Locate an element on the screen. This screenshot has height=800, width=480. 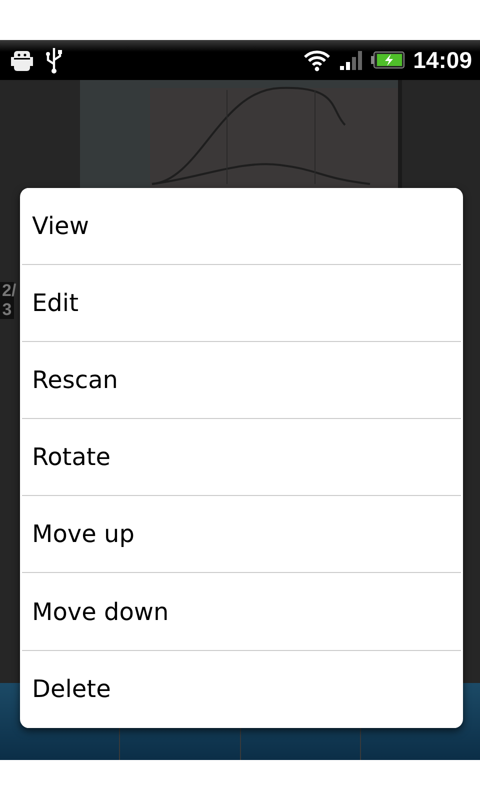
signal-icon is located at coordinates (351, 60).